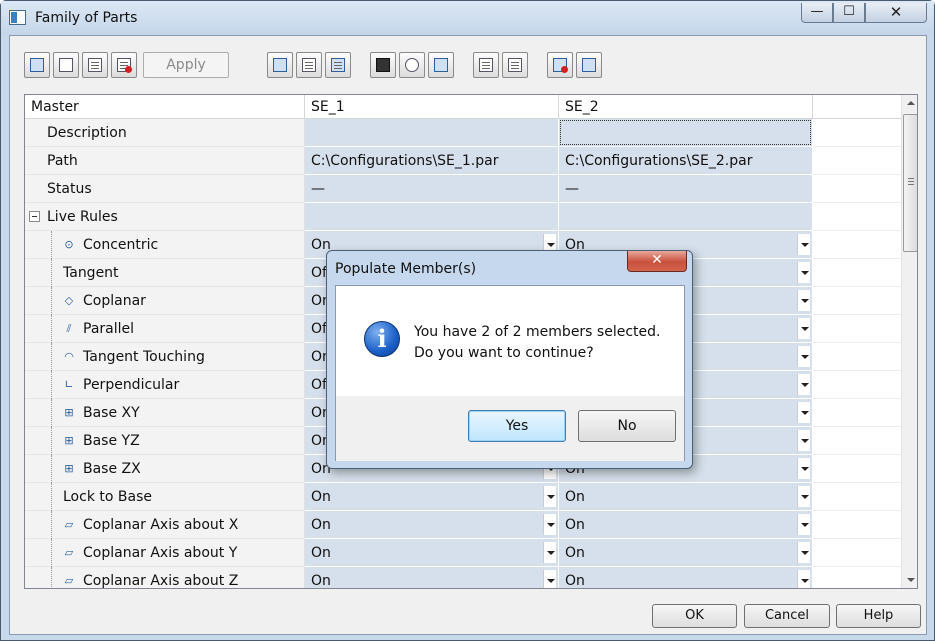 This screenshot has height=641, width=935. I want to click on add-multiple-button, so click(66, 65).